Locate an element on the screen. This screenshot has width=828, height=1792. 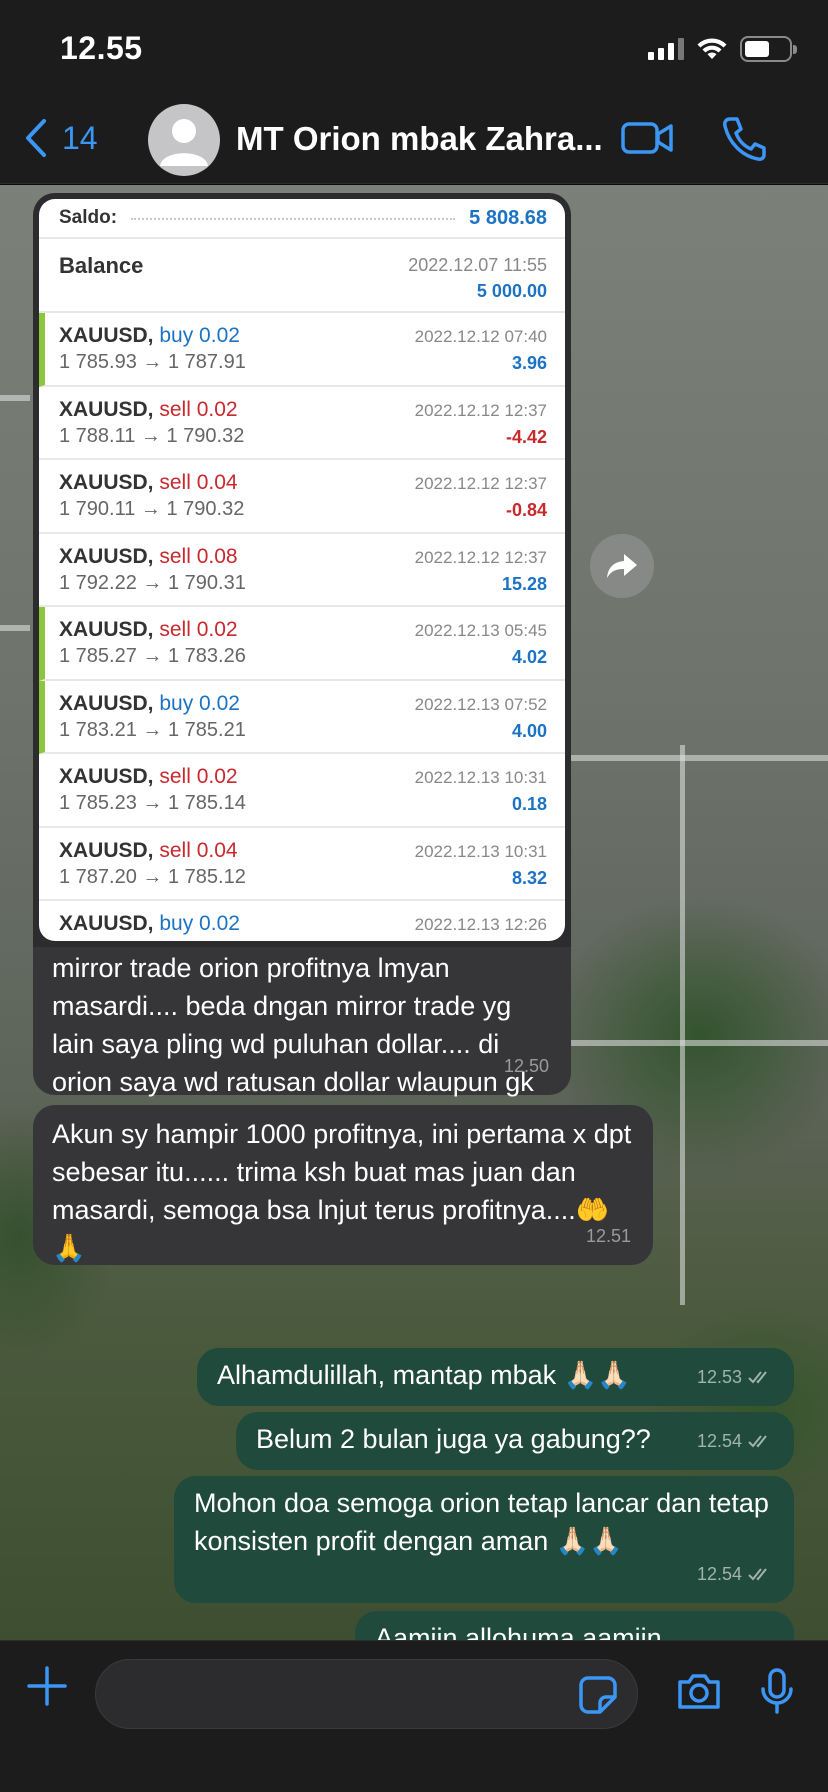
trade-prices: 1 792.22 → 1 790.31 is located at coordinates (152, 582).